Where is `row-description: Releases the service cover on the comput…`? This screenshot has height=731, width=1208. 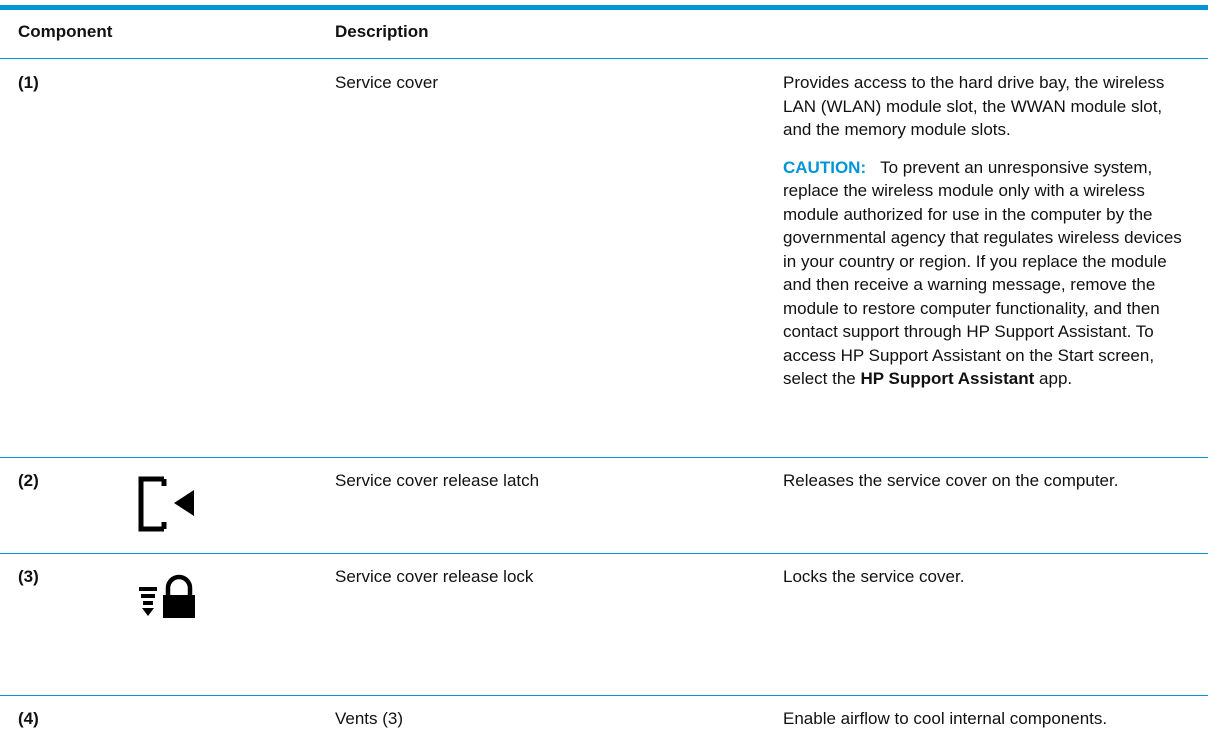 row-description: Releases the service cover on the comput… is located at coordinates (983, 481).